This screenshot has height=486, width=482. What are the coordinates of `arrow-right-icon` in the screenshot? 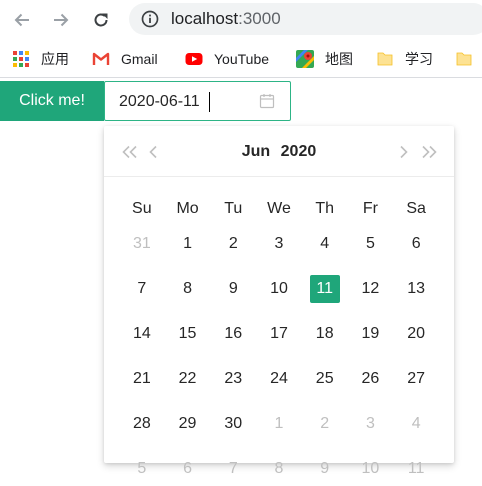 It's located at (61, 20).